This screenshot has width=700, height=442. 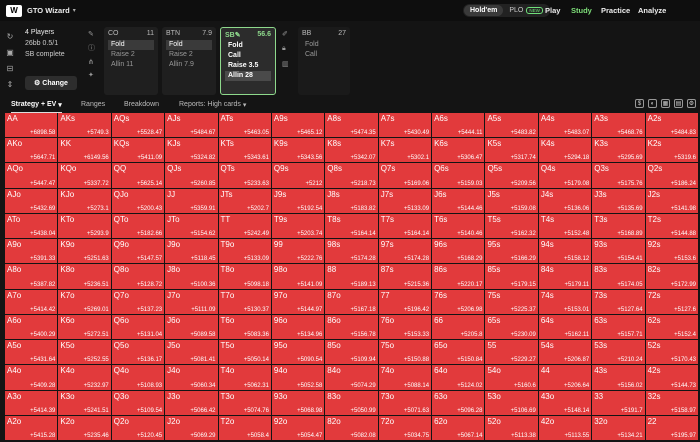 I want to click on hand-cell: J5s +5159.08, so click(x=511, y=200).